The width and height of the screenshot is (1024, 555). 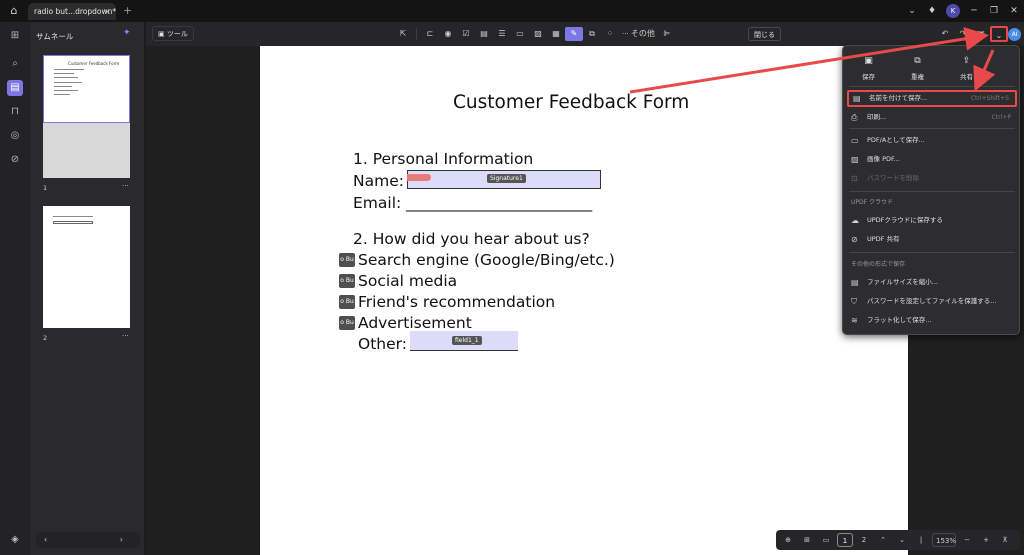 I want to click on new-tab-button: +, so click(x=127, y=11).